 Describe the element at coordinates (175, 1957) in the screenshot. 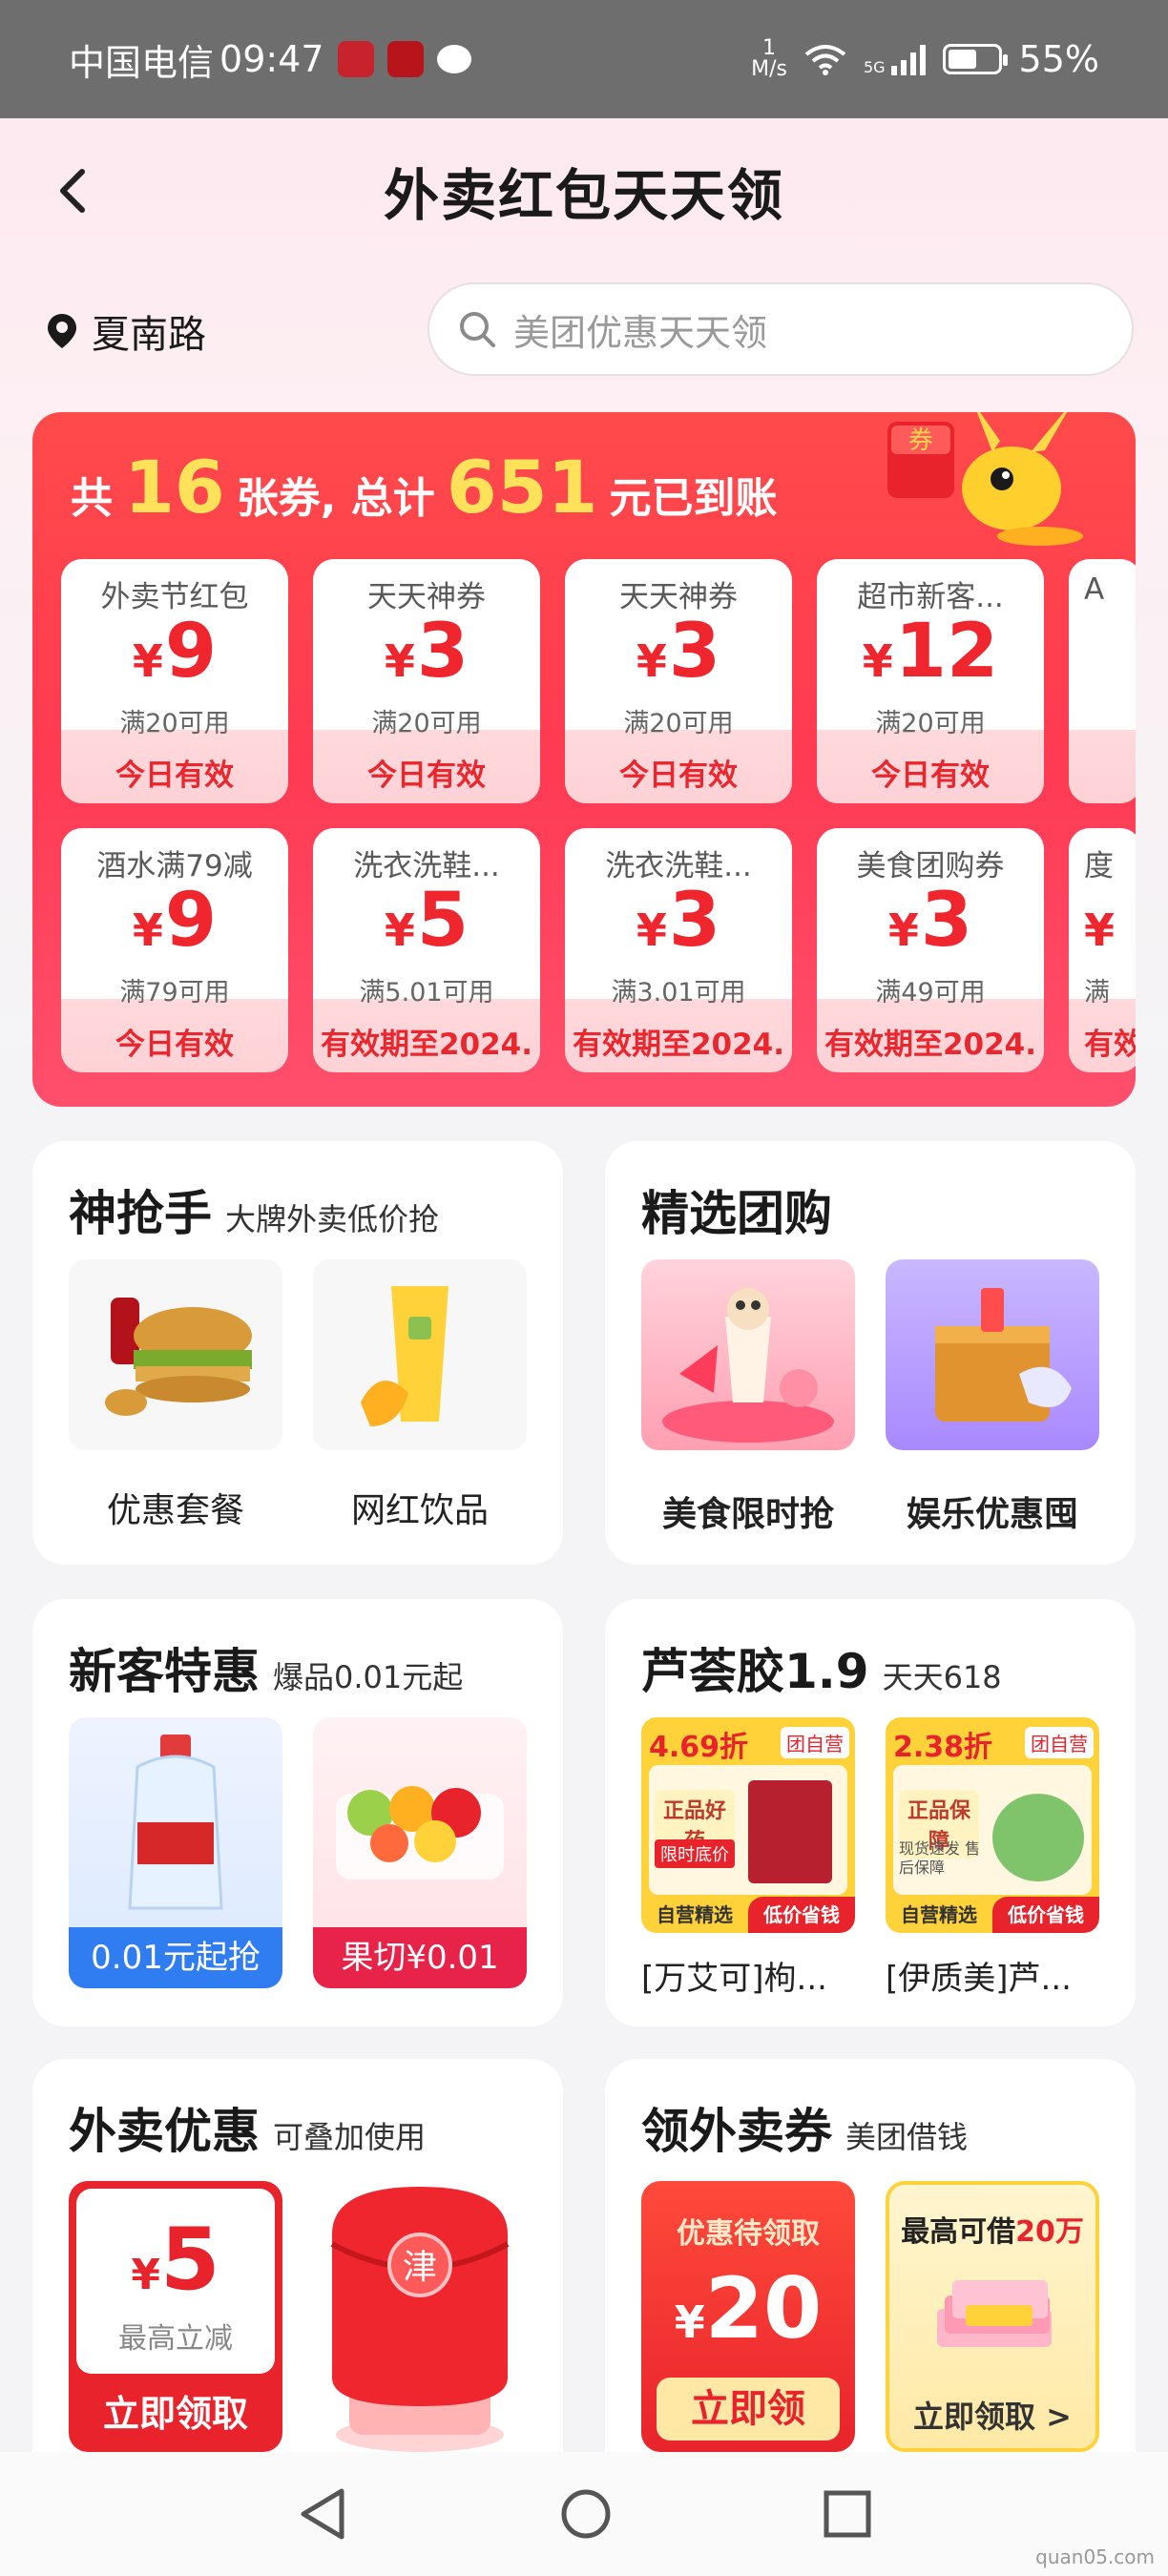

I see `tile-label: 0.01元起抢` at that location.